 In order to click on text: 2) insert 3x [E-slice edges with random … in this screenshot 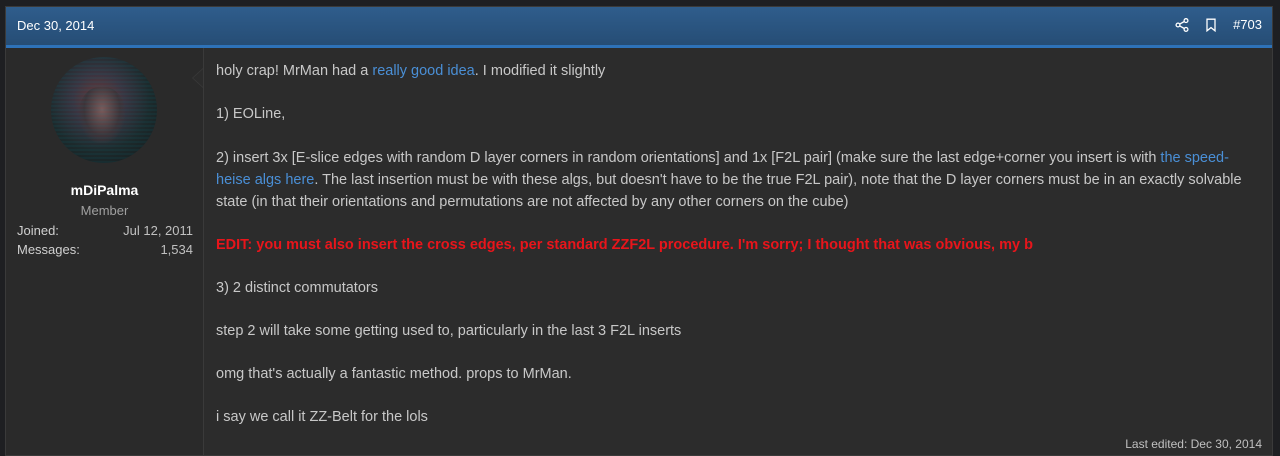, I will do `click(688, 158)`.